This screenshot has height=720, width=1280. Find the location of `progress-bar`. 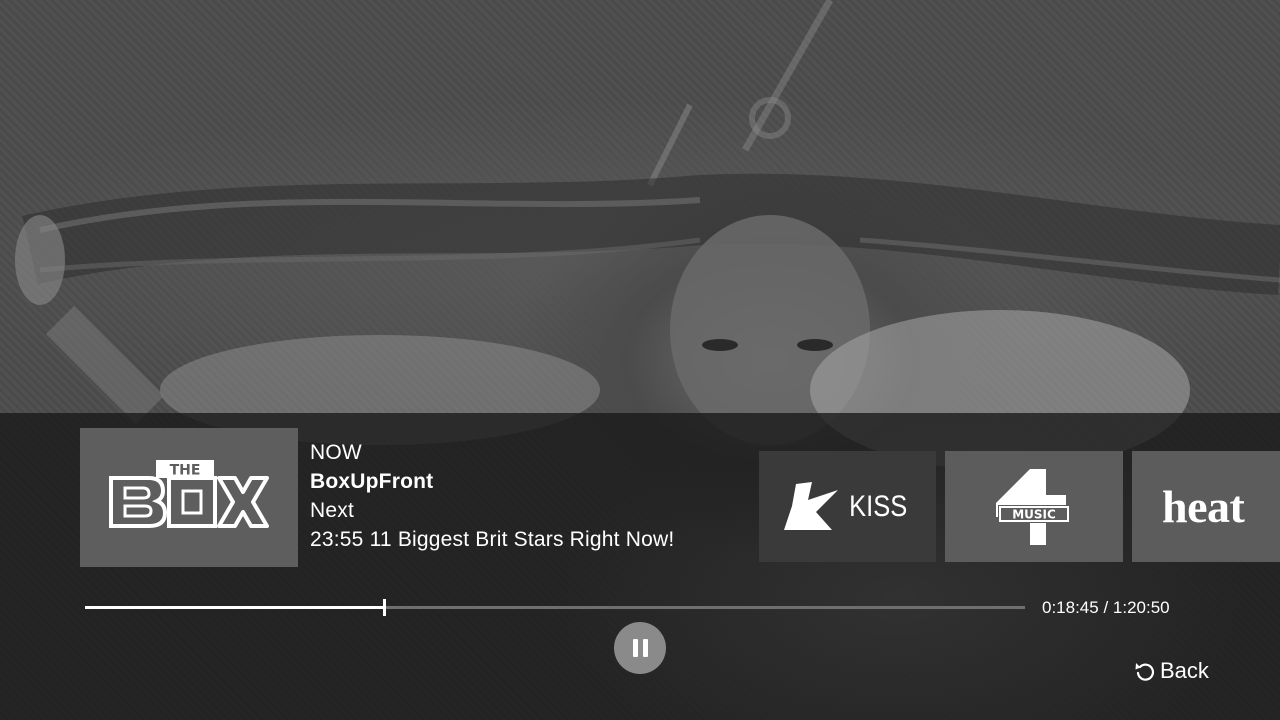

progress-bar is located at coordinates (555, 607).